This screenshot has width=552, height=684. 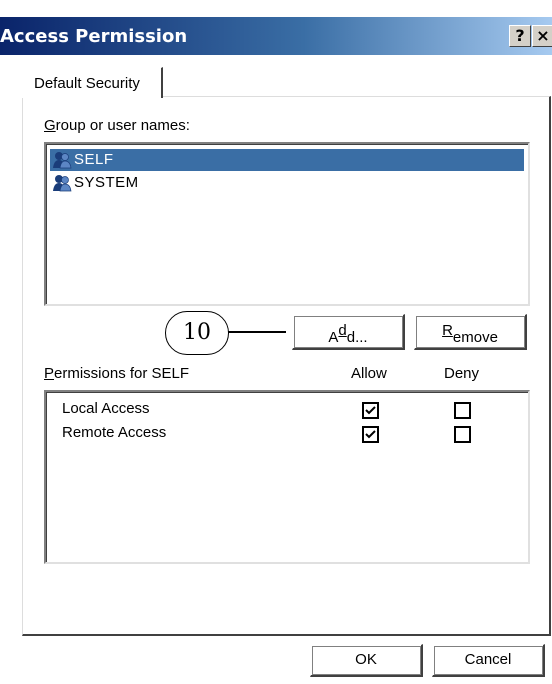 I want to click on group-label-mnemonic: G, so click(x=50, y=125).